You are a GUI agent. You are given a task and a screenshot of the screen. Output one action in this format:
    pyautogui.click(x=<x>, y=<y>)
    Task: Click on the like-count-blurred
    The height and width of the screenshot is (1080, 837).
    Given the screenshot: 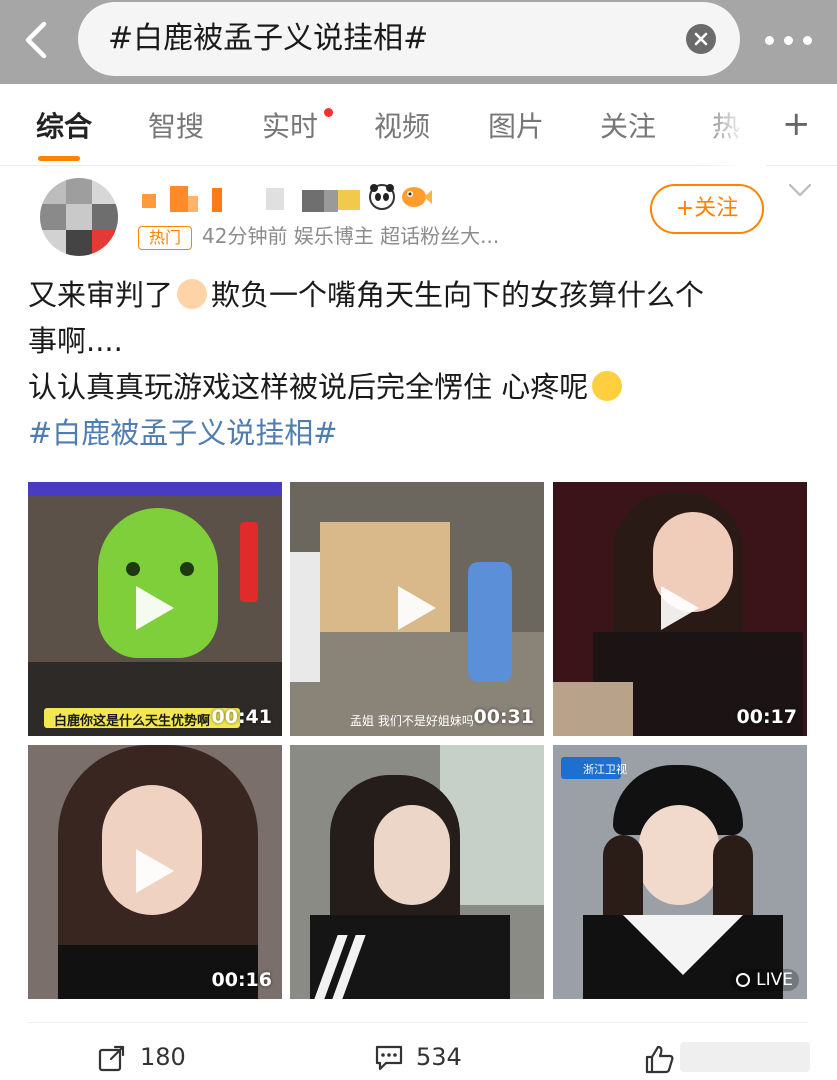 What is the action you would take?
    pyautogui.click(x=745, y=1057)
    